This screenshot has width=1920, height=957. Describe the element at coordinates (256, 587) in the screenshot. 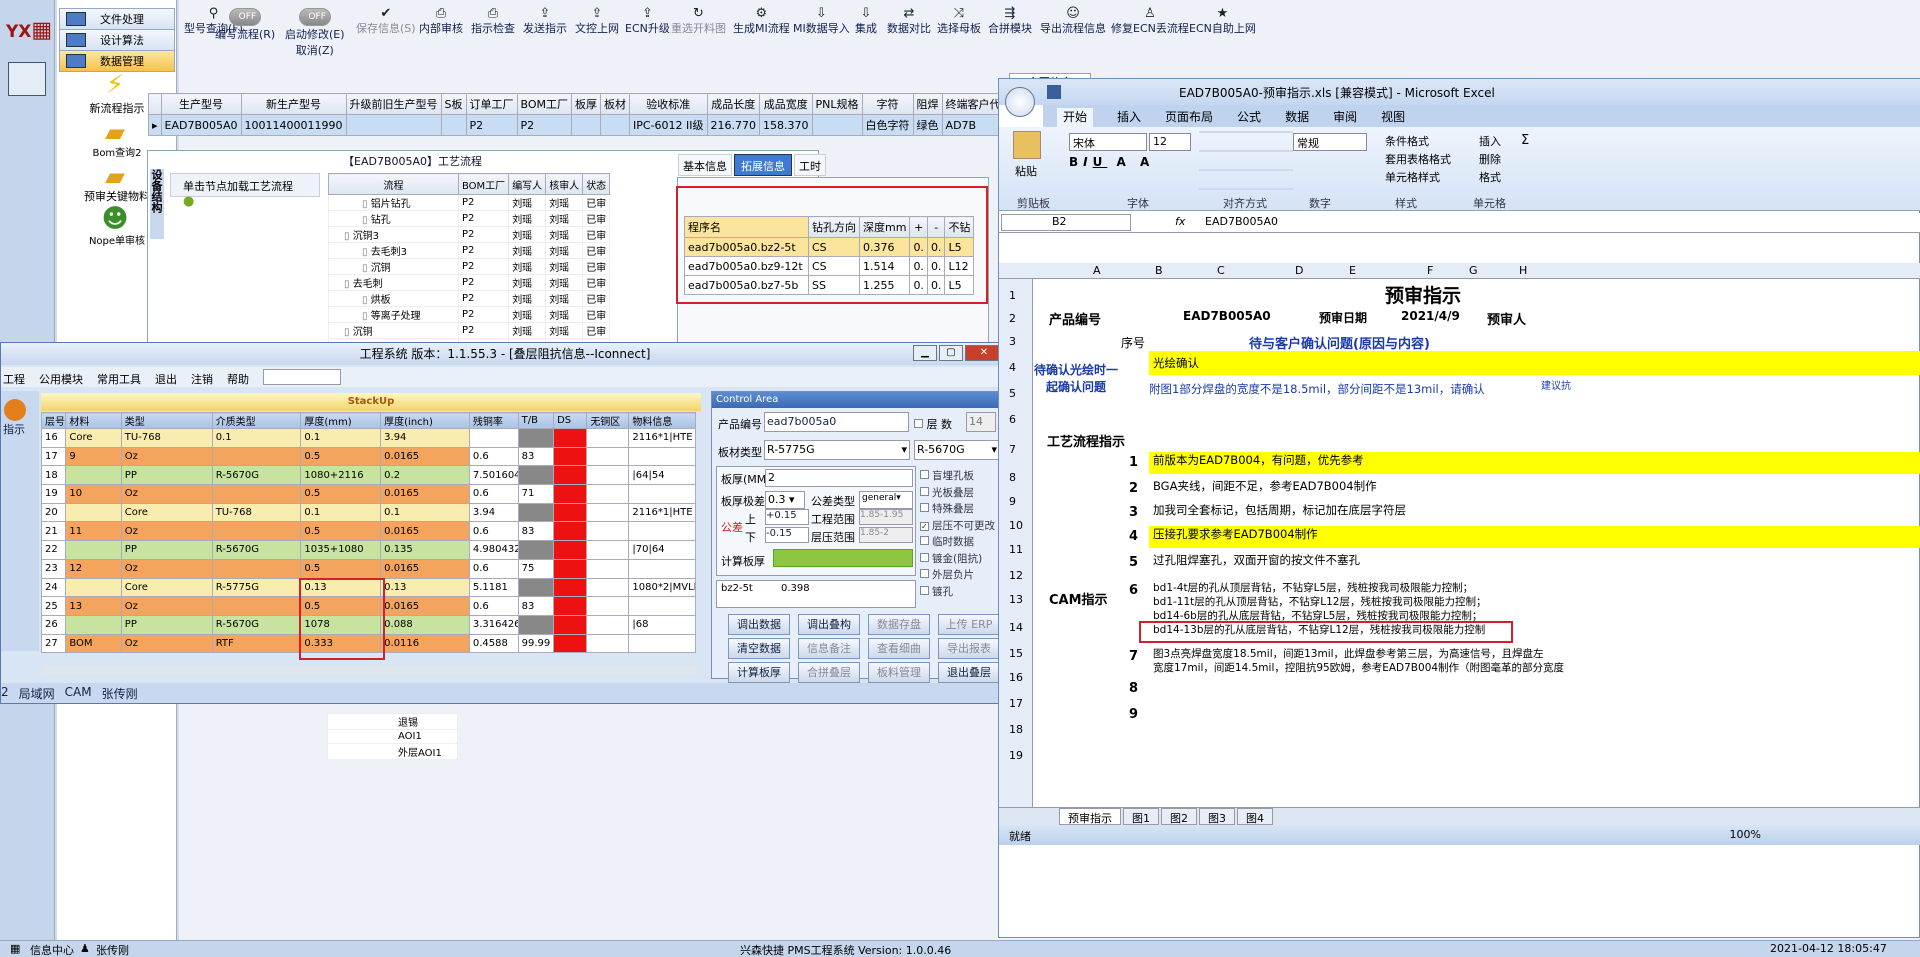

I see `cell: R-5775G` at that location.